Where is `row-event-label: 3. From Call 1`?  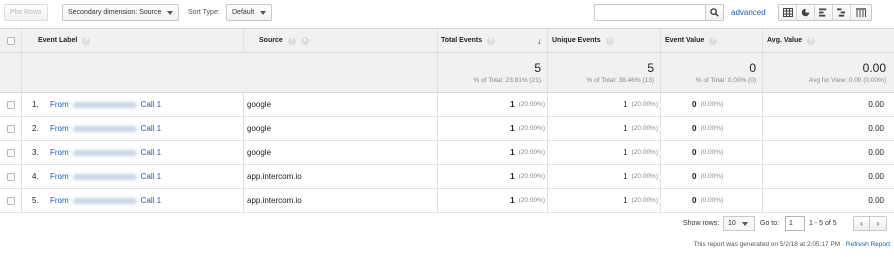 row-event-label: 3. From Call 1 is located at coordinates (96, 152).